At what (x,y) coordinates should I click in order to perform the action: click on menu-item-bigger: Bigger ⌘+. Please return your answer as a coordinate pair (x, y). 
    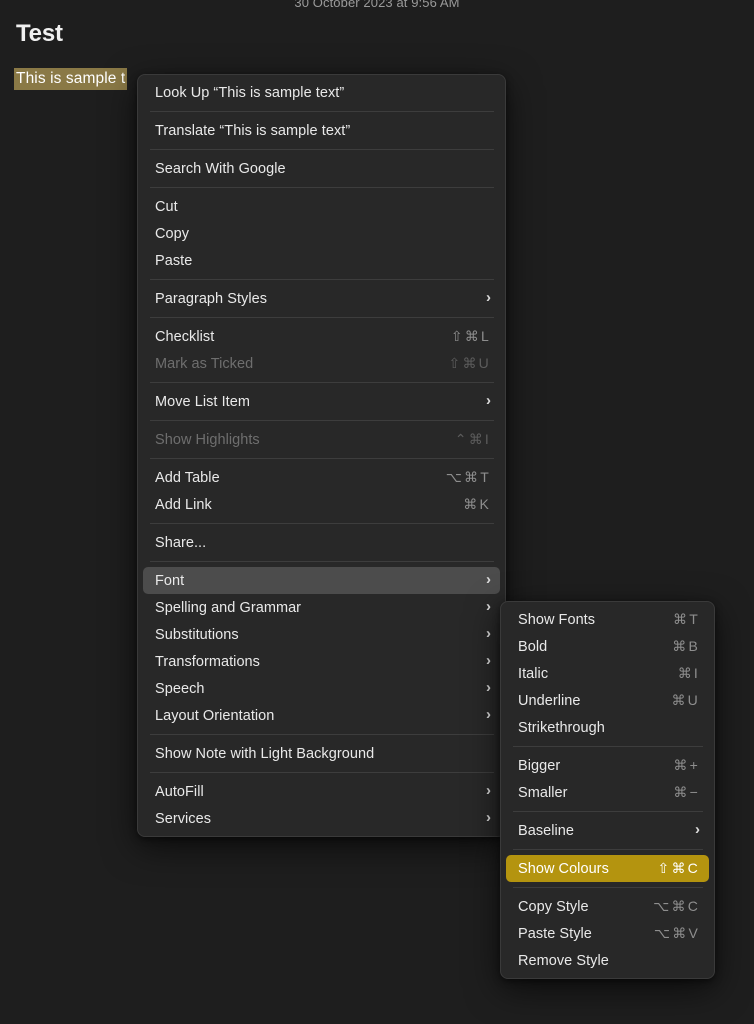
    Looking at the image, I should click on (607, 765).